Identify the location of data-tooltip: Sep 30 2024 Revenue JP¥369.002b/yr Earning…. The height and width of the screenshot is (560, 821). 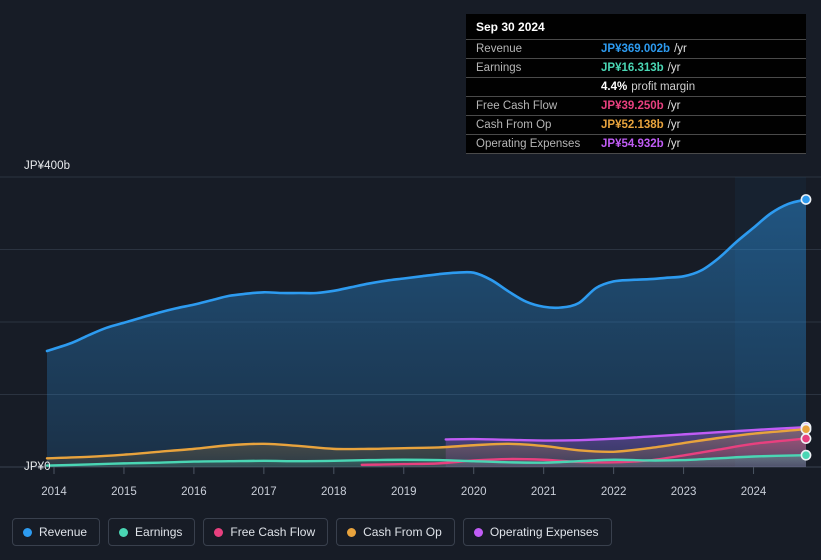
(636, 84).